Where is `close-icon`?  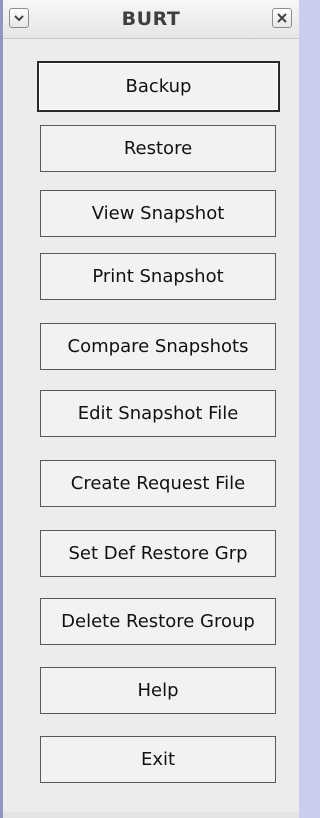 close-icon is located at coordinates (282, 18).